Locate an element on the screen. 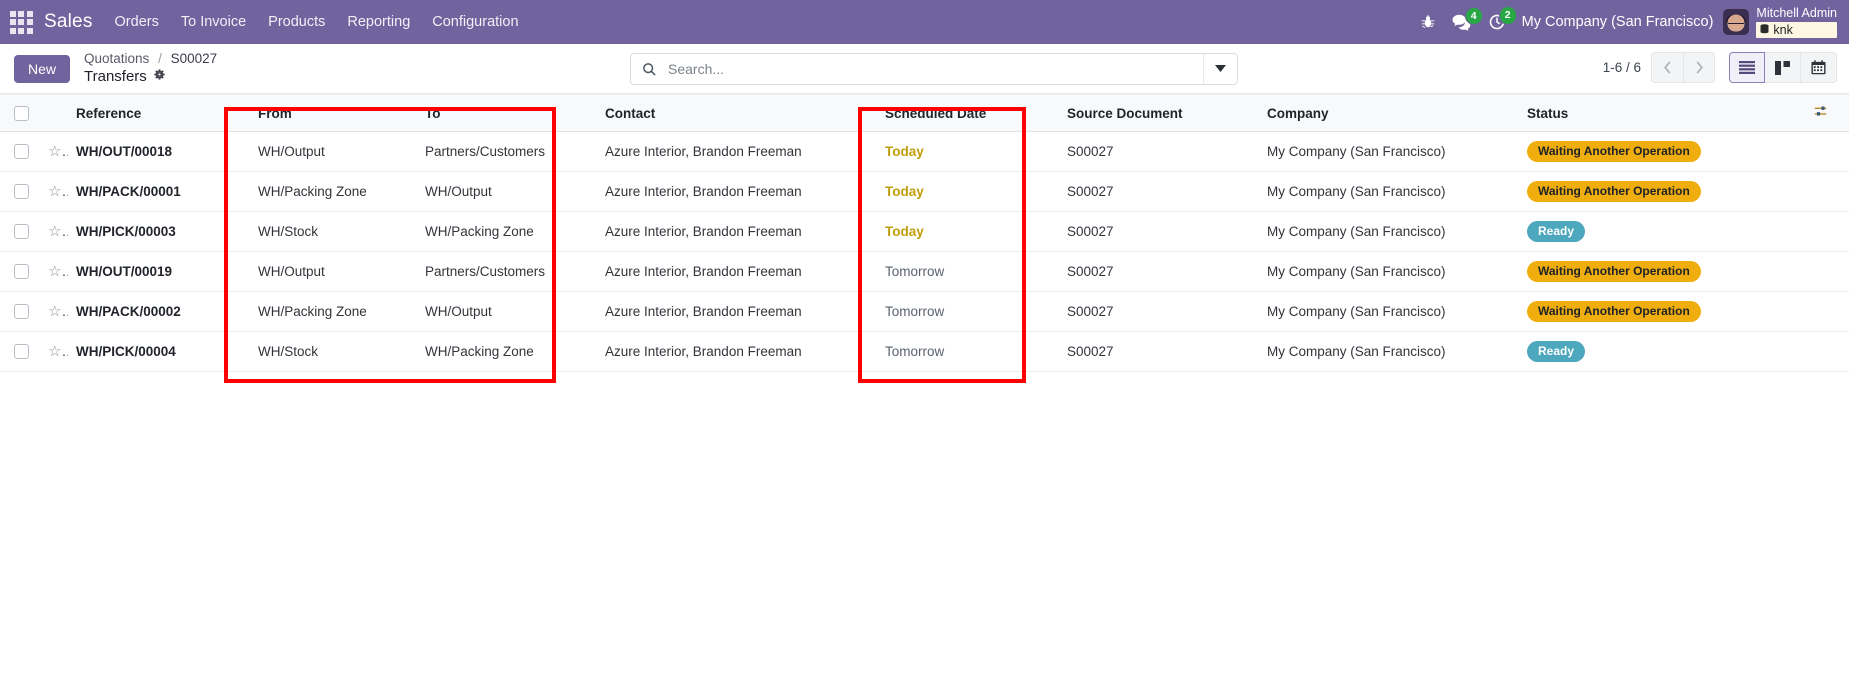 The width and height of the screenshot is (1849, 688). cell-reference: WH/PICK/00004 is located at coordinates (159, 351).